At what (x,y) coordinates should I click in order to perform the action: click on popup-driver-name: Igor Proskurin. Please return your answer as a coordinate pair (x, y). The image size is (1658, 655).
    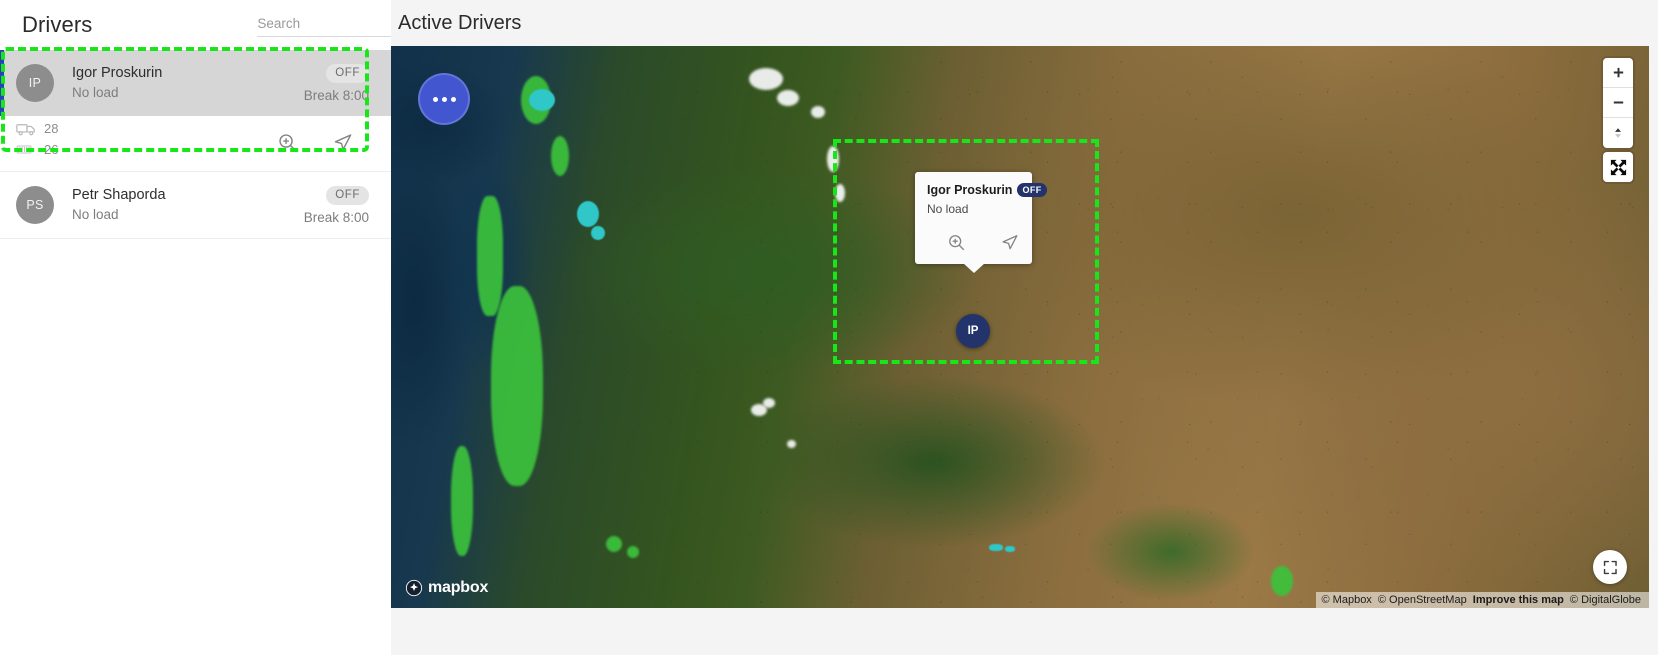
    Looking at the image, I should click on (970, 190).